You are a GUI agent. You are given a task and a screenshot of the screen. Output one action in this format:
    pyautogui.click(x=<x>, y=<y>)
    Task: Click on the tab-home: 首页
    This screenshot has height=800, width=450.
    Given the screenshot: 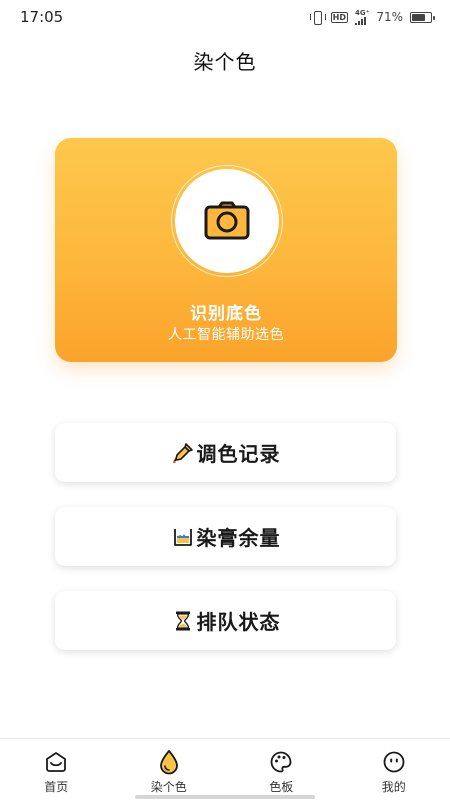 What is the action you would take?
    pyautogui.click(x=56, y=769)
    